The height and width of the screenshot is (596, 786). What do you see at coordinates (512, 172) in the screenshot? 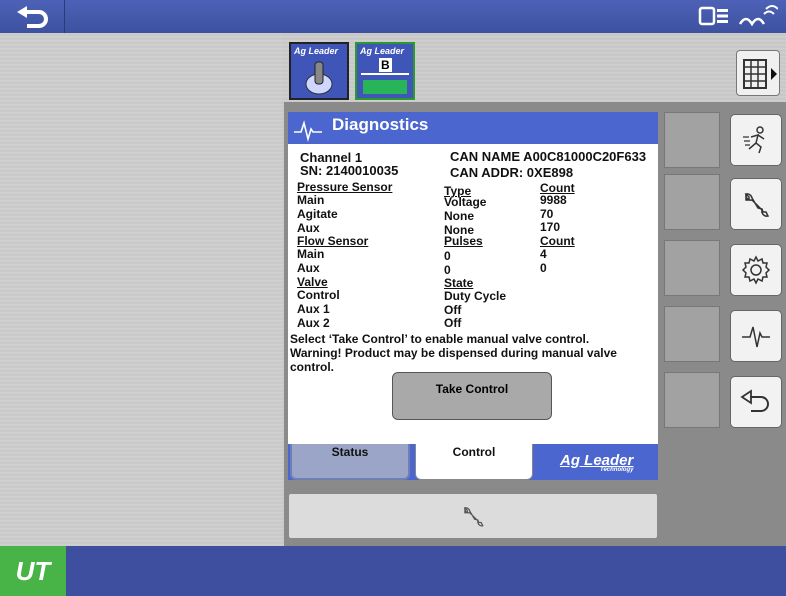
I see `can-address: CAN ADDR: 0XE898` at bounding box center [512, 172].